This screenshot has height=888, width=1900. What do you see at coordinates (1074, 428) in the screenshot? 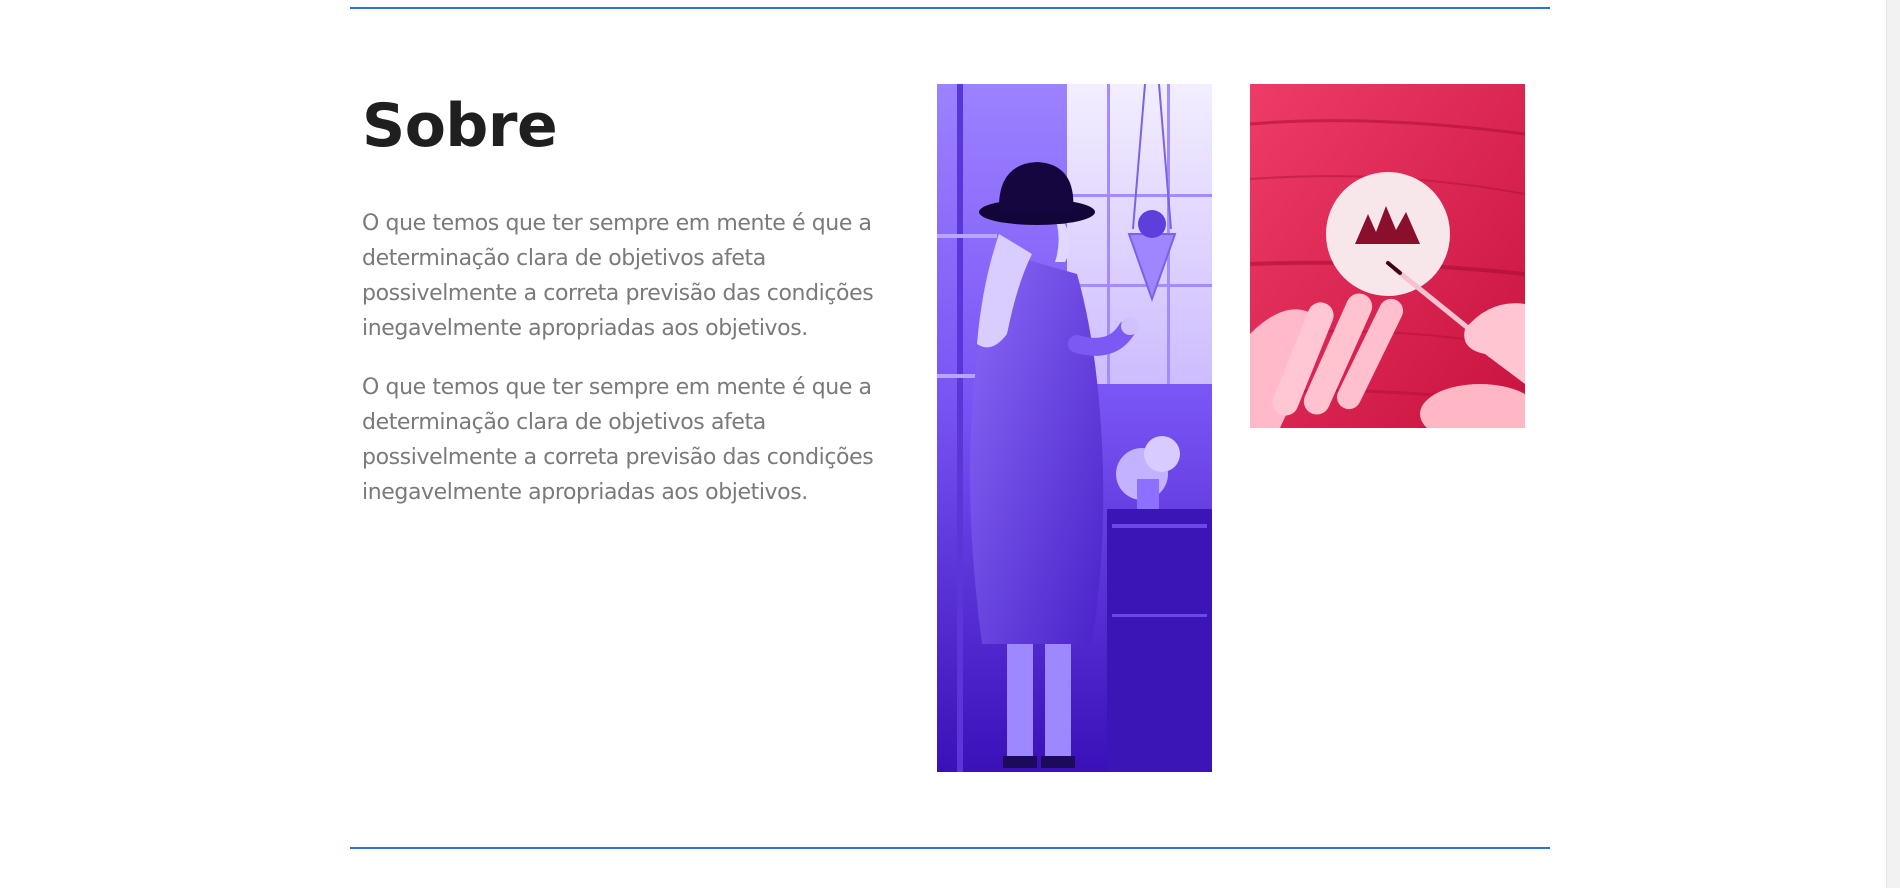
I see `woman-in-hat-photo` at bounding box center [1074, 428].